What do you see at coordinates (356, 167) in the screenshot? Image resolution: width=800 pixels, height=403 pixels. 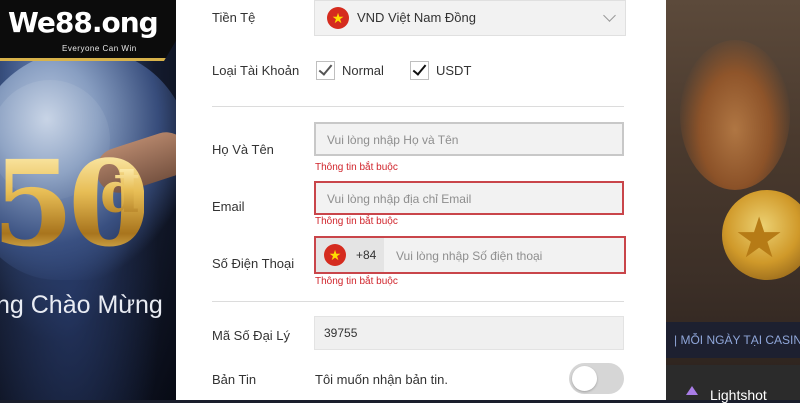 I see `full-name-error: Thông tin bắt buộc` at bounding box center [356, 167].